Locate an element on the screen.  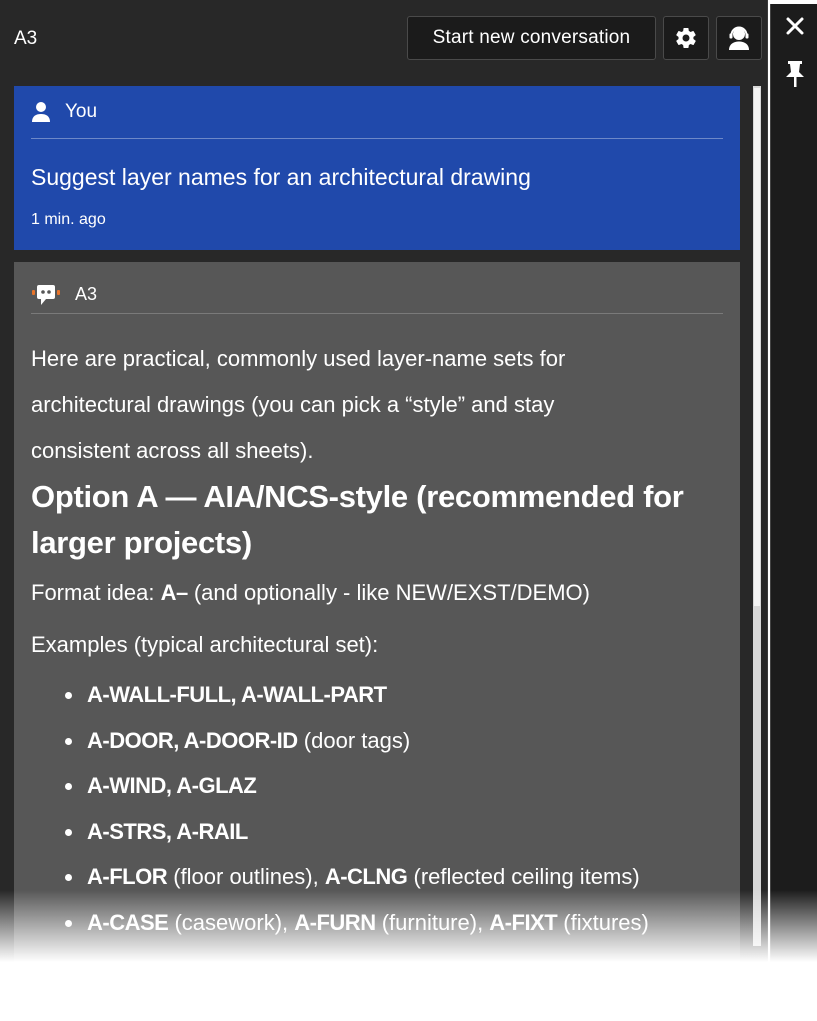
agent-button is located at coordinates (739, 38).